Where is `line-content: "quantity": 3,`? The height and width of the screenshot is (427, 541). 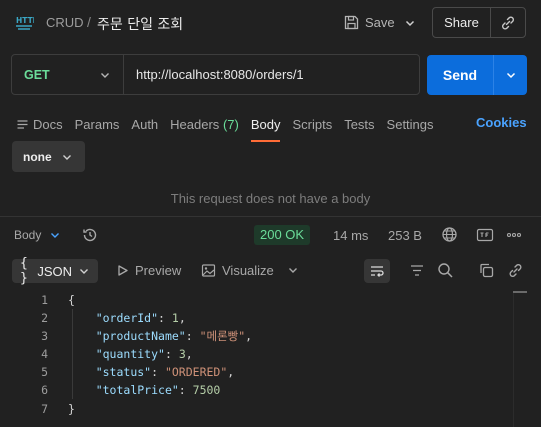
line-content: "quantity": 3, is located at coordinates (120, 354).